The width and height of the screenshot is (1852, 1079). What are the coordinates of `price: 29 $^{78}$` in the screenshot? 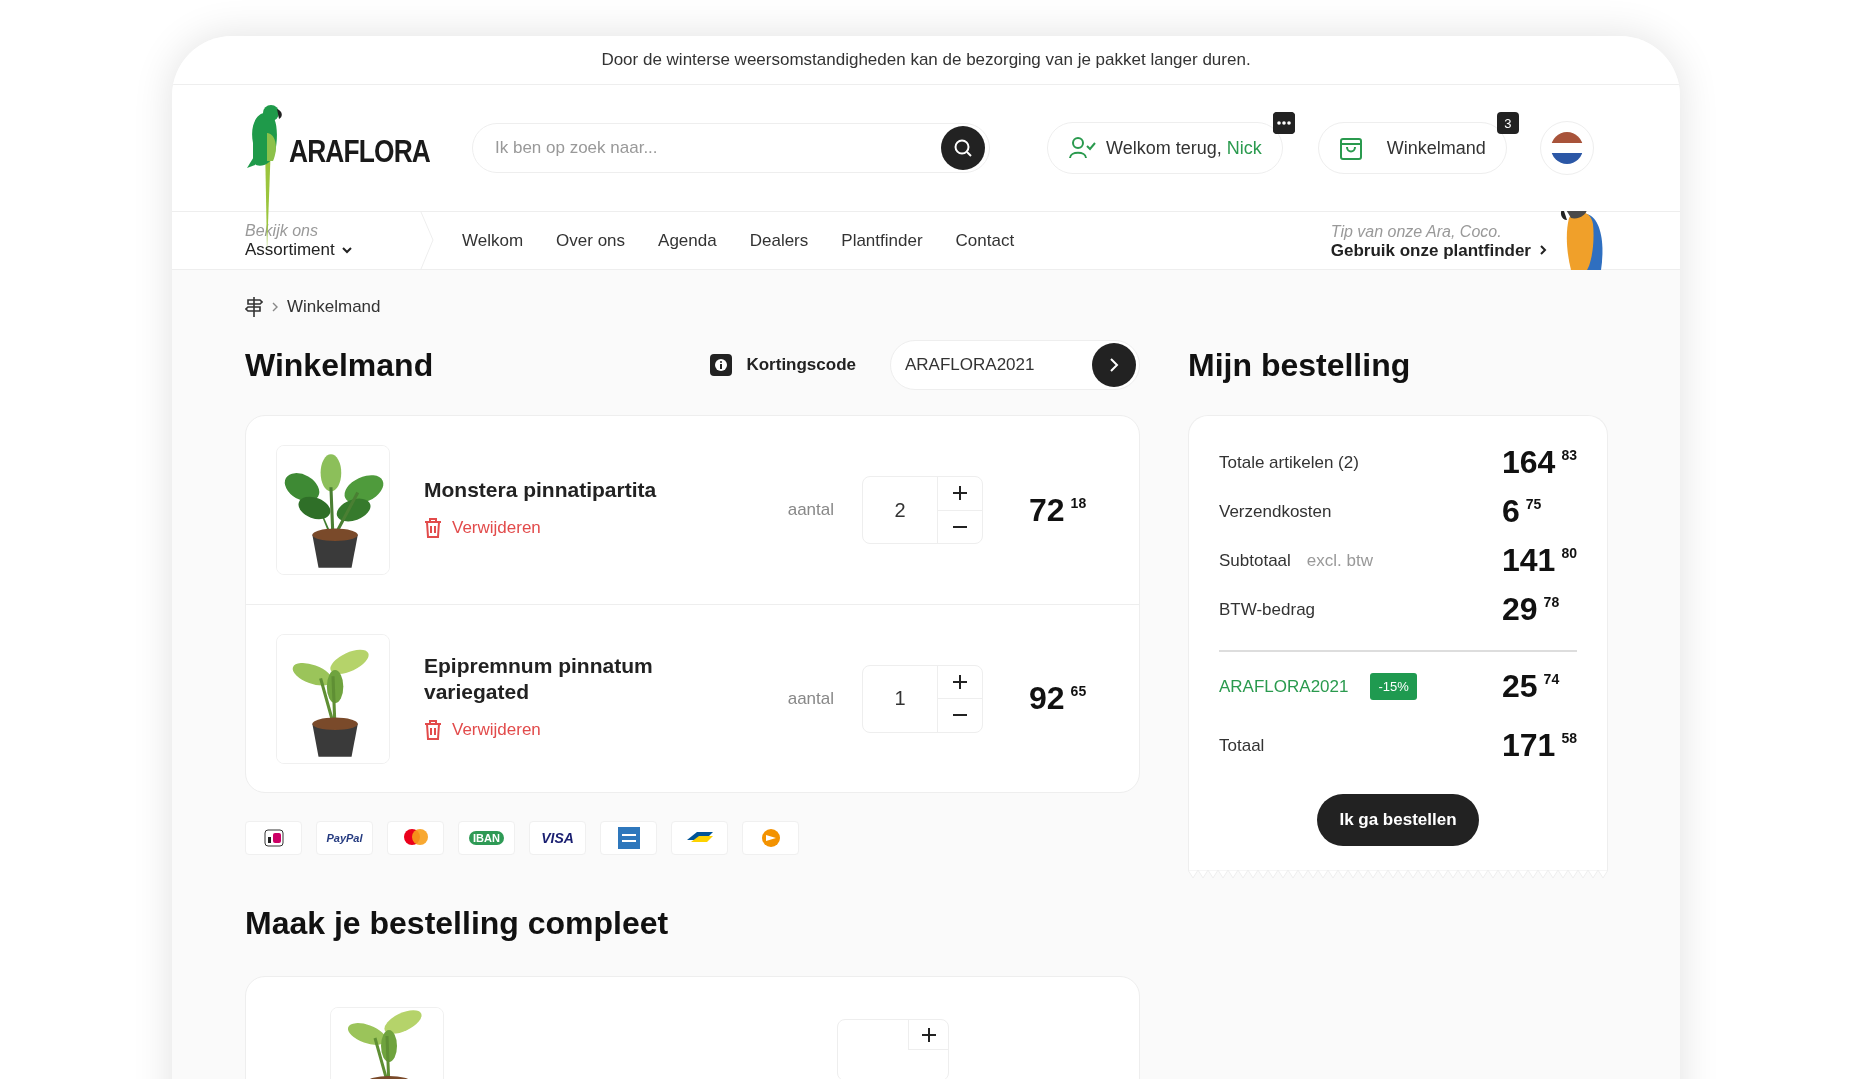 It's located at (1531, 609).